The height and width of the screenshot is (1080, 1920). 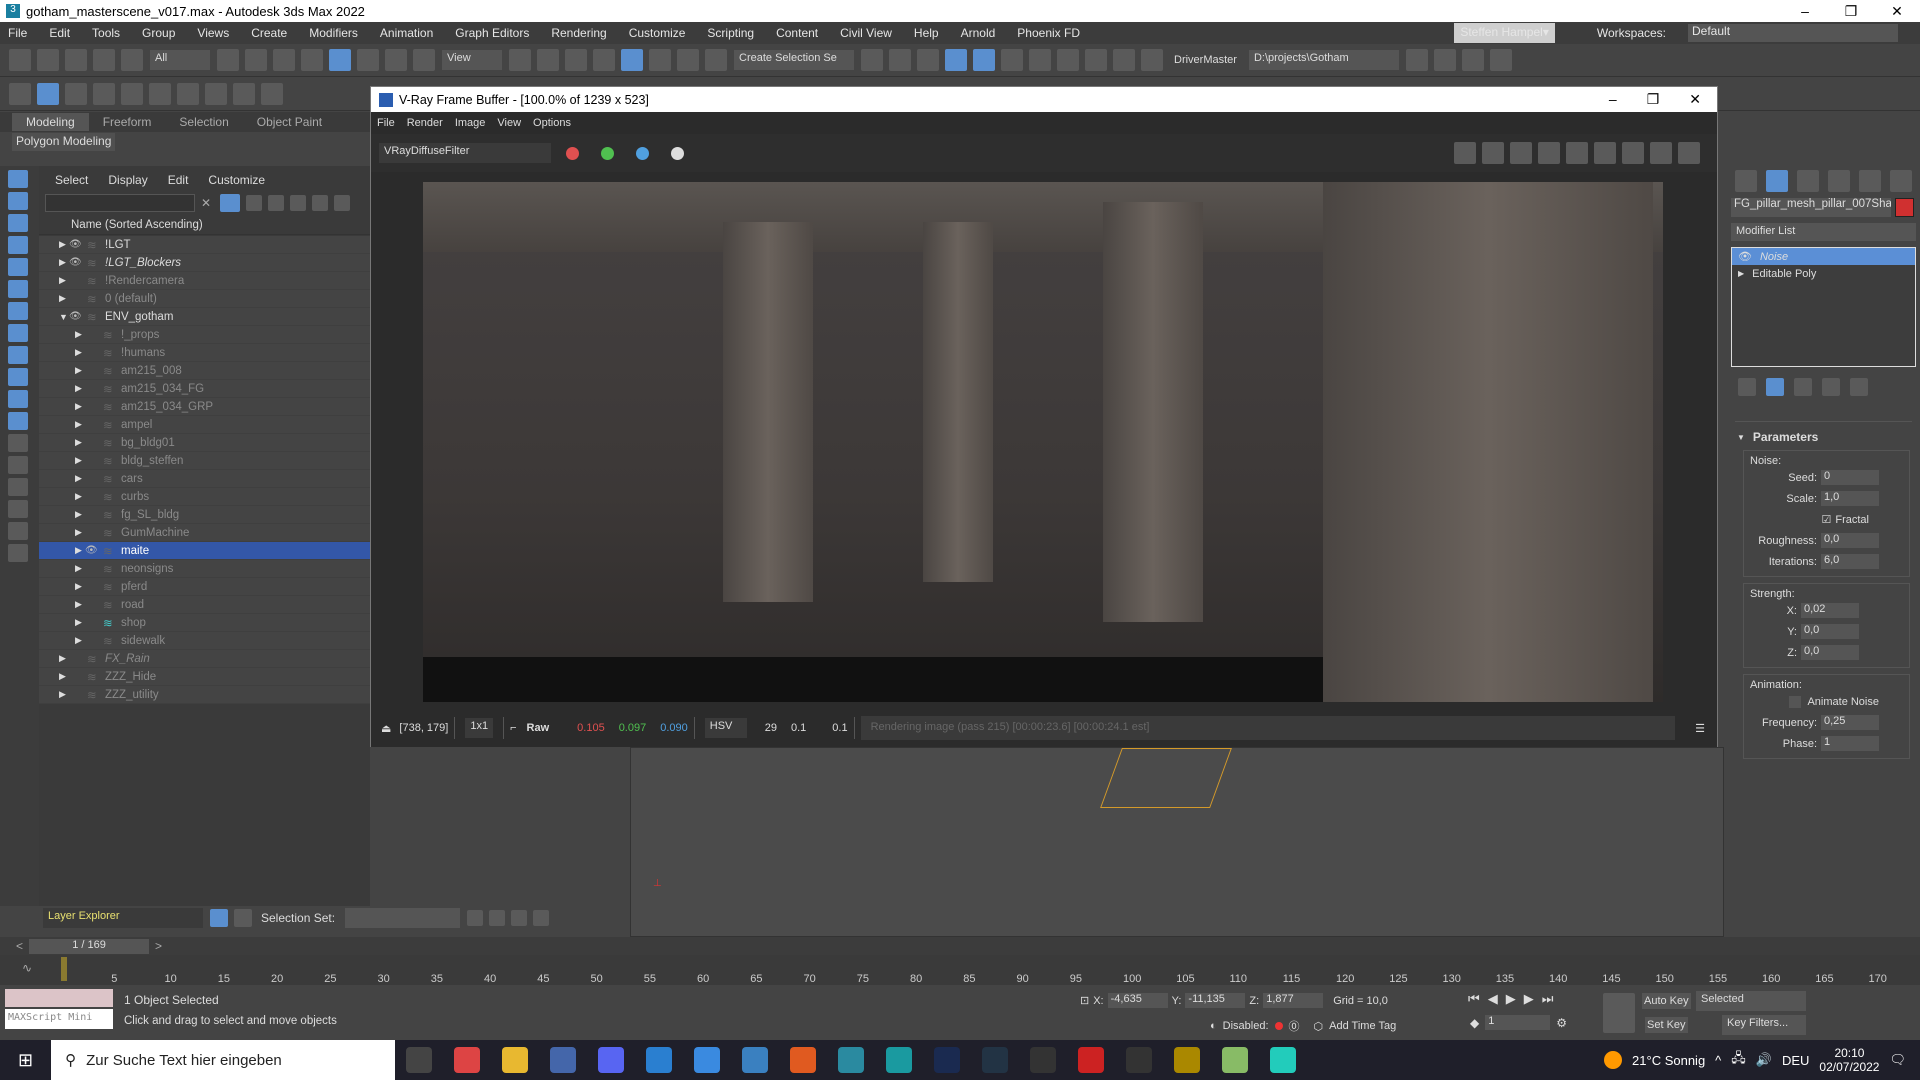 What do you see at coordinates (289, 122) in the screenshot?
I see `tab-object-paint: Object Paint` at bounding box center [289, 122].